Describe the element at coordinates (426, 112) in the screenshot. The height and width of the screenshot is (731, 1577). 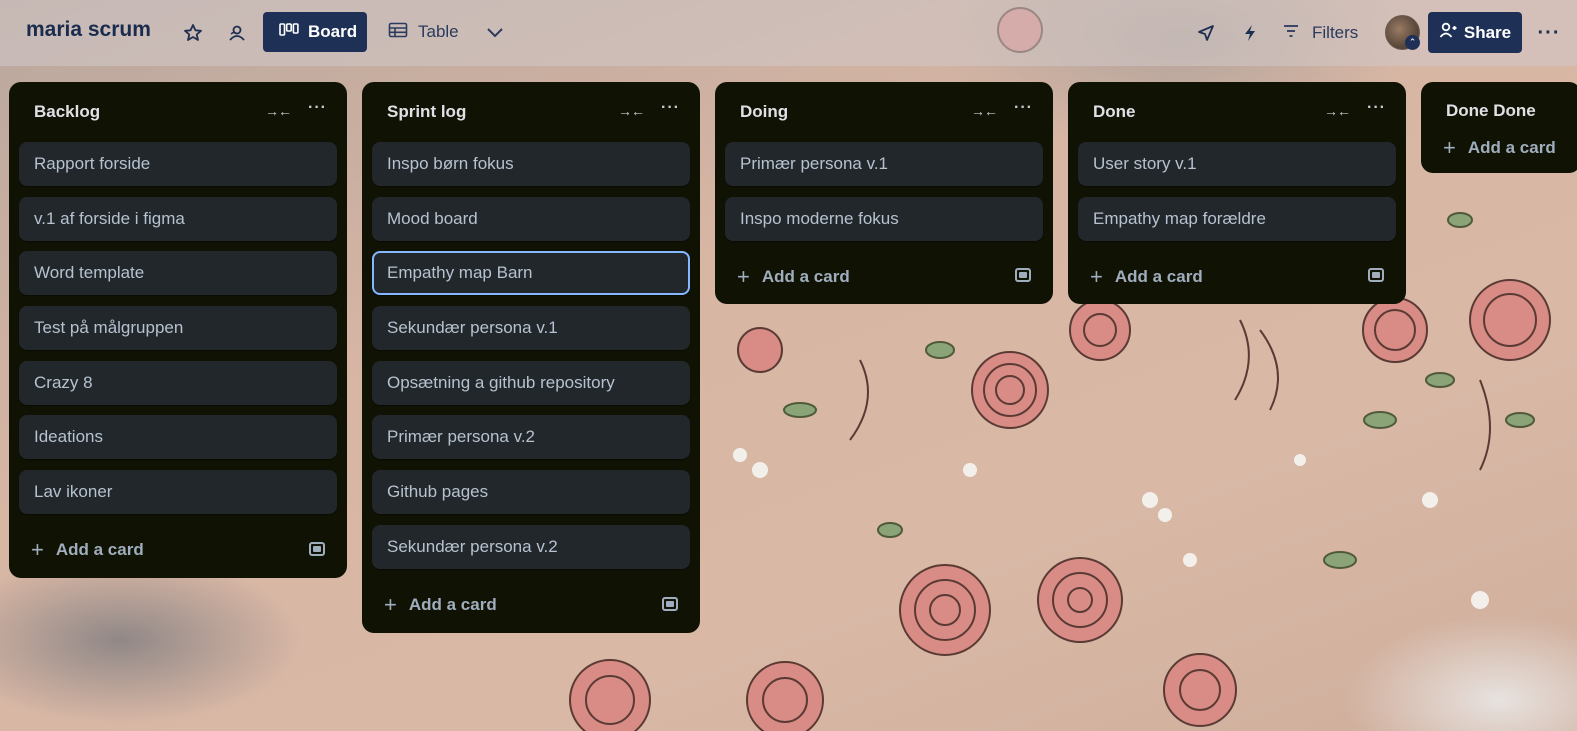
I see `list-title: Sprint log` at that location.